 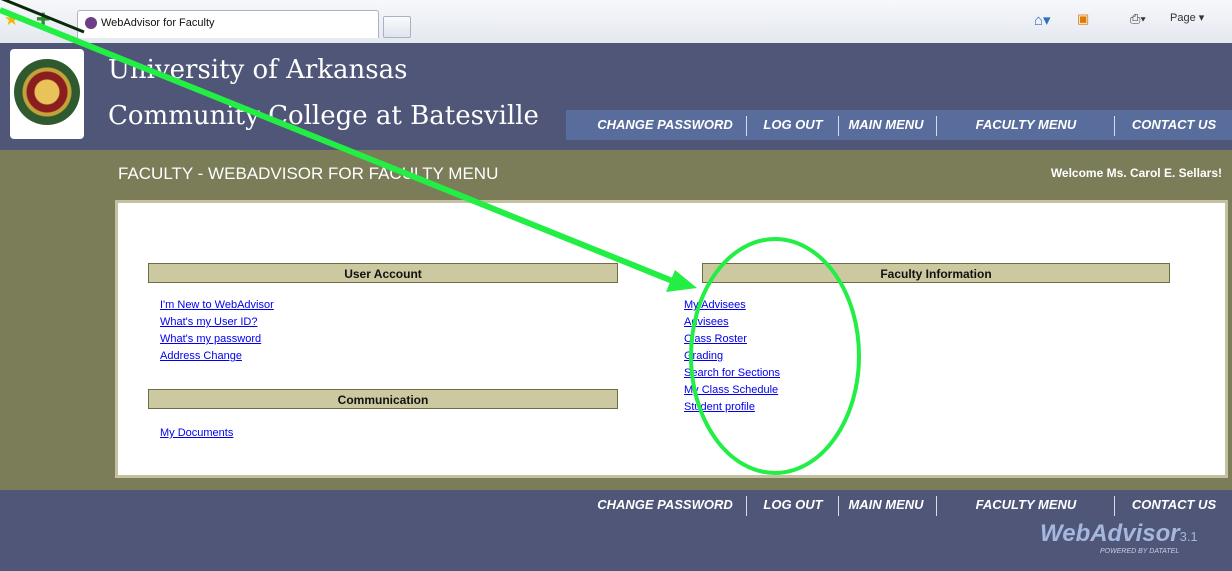 I want to click on college-seal-icon, so click(x=47, y=92).